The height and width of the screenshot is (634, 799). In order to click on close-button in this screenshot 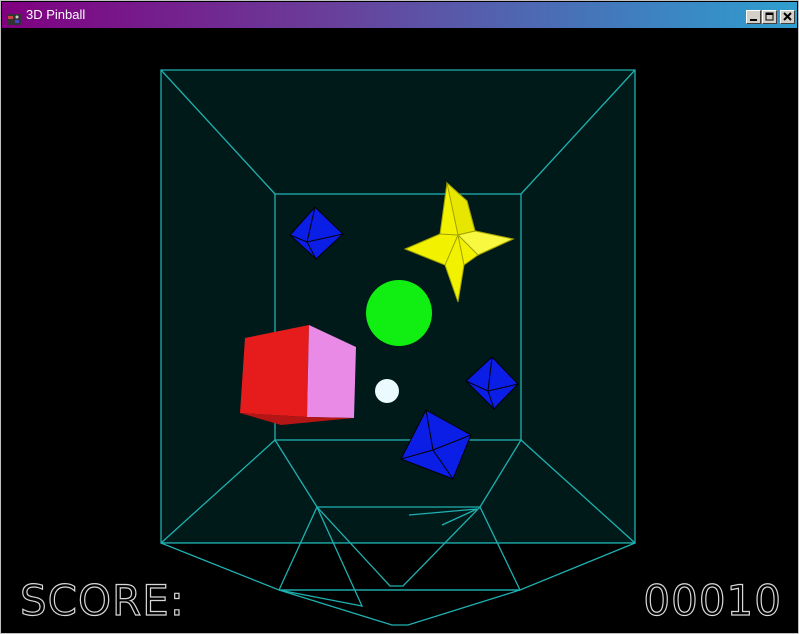, I will do `click(787, 17)`.